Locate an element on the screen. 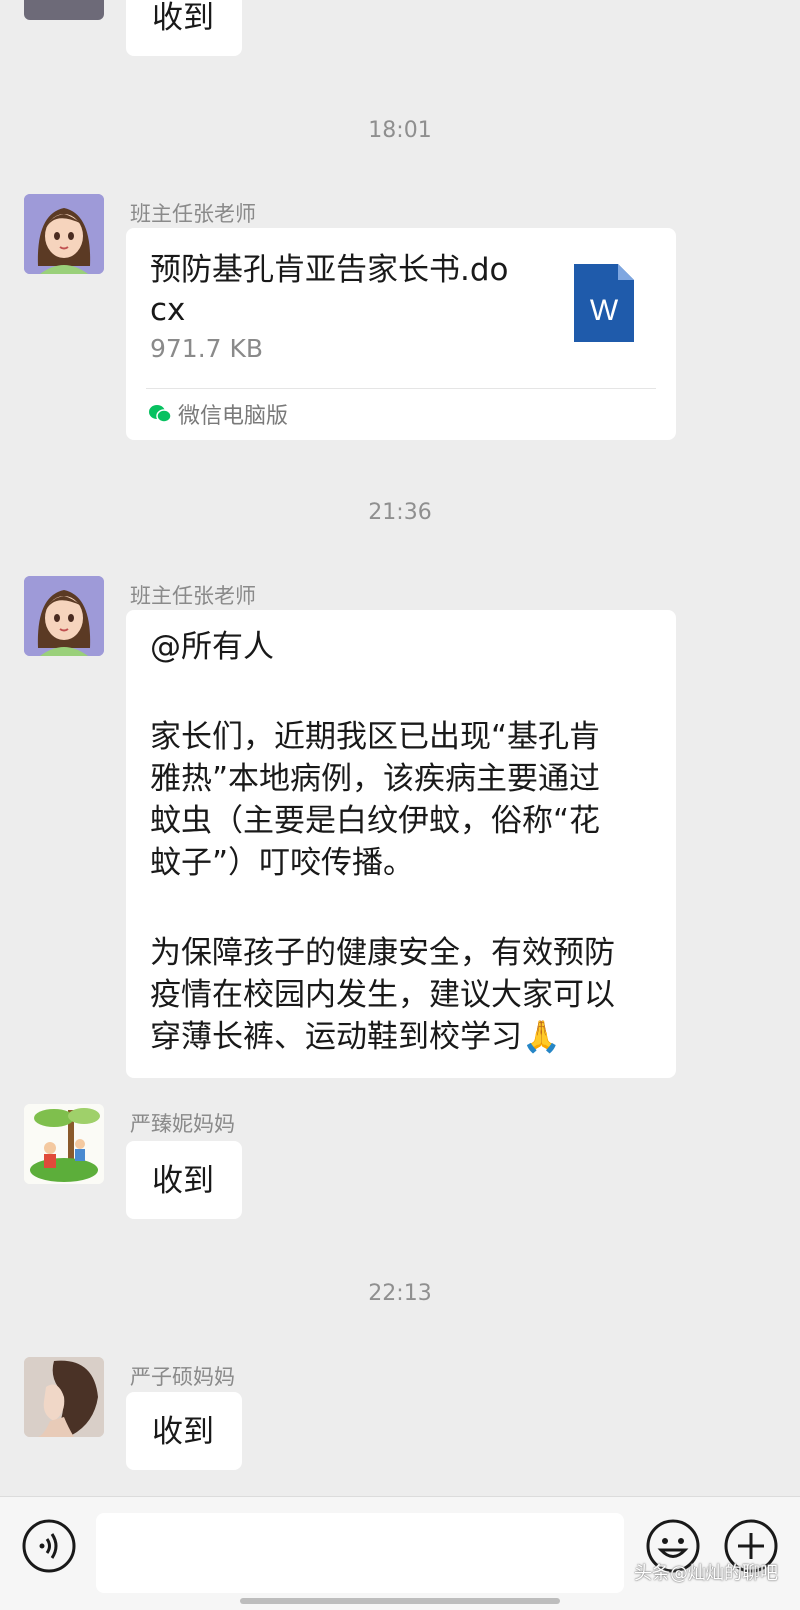 This screenshot has height=1610, width=800. notice-text-line: 疫情在校园内发生，建议大家可以 is located at coordinates (382, 995).